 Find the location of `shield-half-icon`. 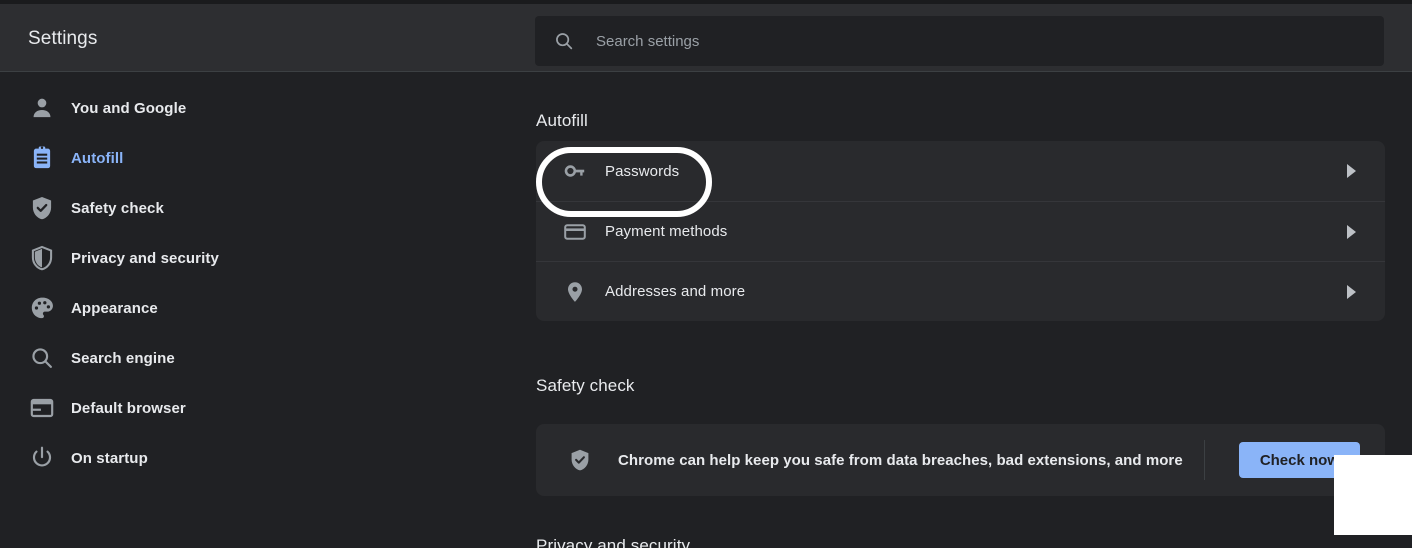

shield-half-icon is located at coordinates (42, 258).